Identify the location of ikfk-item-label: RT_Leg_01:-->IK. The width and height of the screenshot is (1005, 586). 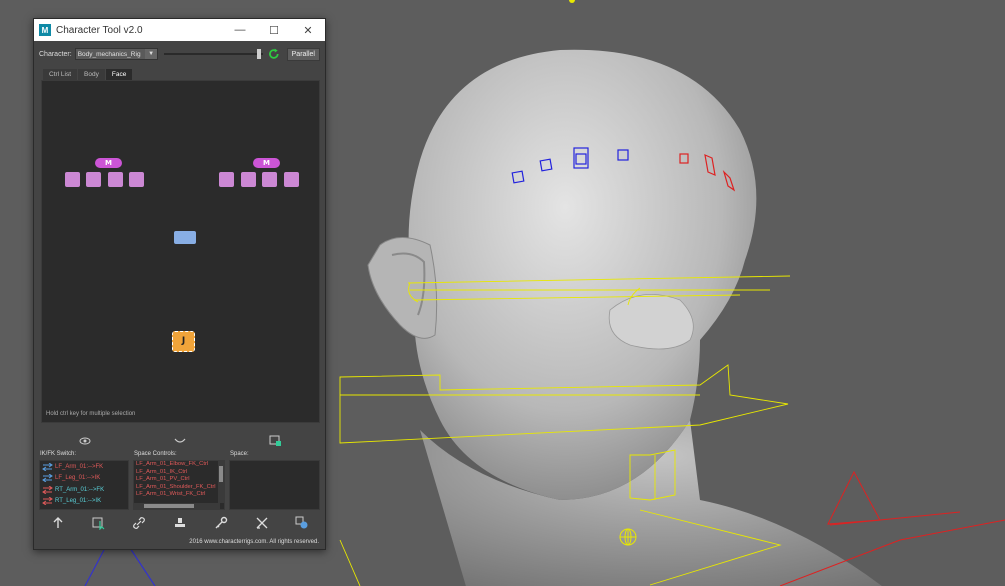
(78, 501).